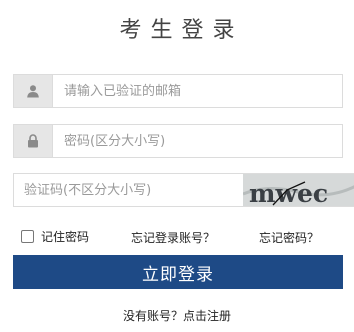 Image resolution: width=354 pixels, height=332 pixels. Describe the element at coordinates (181, 30) in the screenshot. I see `page-title: 考生登录` at that location.